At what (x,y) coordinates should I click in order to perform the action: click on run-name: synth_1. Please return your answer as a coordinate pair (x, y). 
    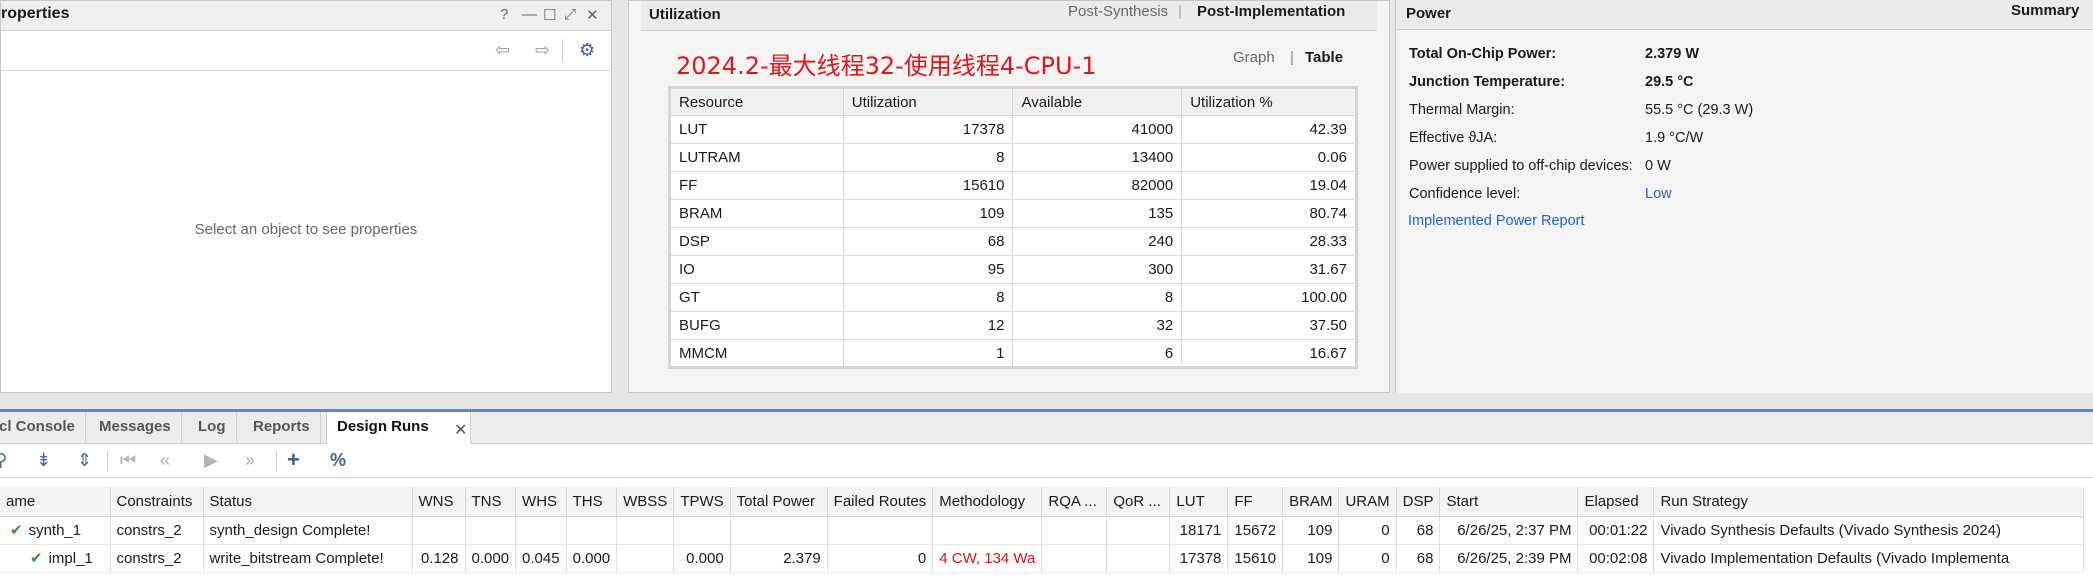
    Looking at the image, I should click on (55, 530).